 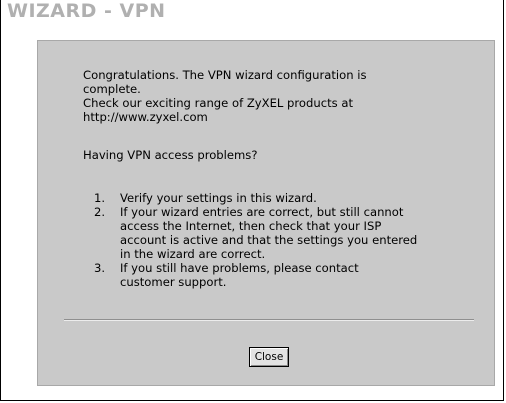 I want to click on window-title: WIZARD - VPN, so click(x=86, y=11).